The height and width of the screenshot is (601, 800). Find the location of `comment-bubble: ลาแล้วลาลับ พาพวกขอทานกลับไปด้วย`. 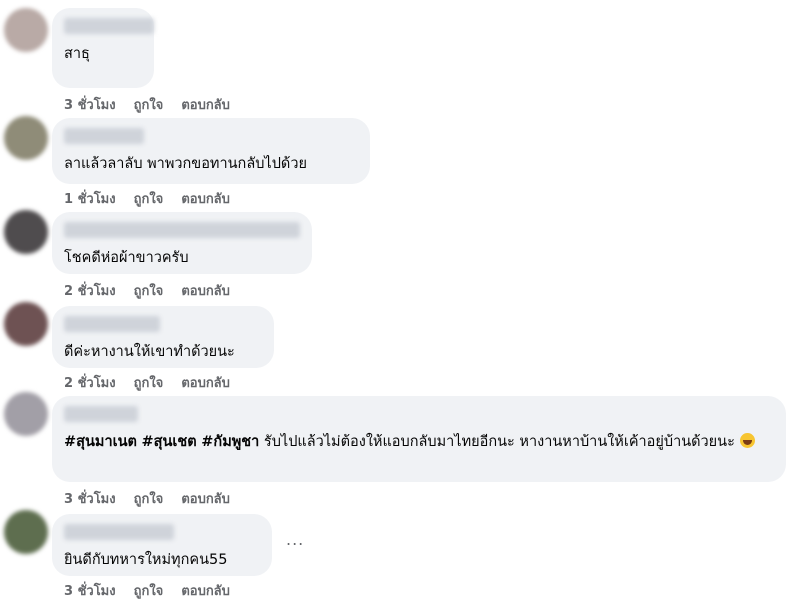

comment-bubble: ลาแล้วลาลับ พาพวกขอทานกลับไปด้วย is located at coordinates (211, 151).